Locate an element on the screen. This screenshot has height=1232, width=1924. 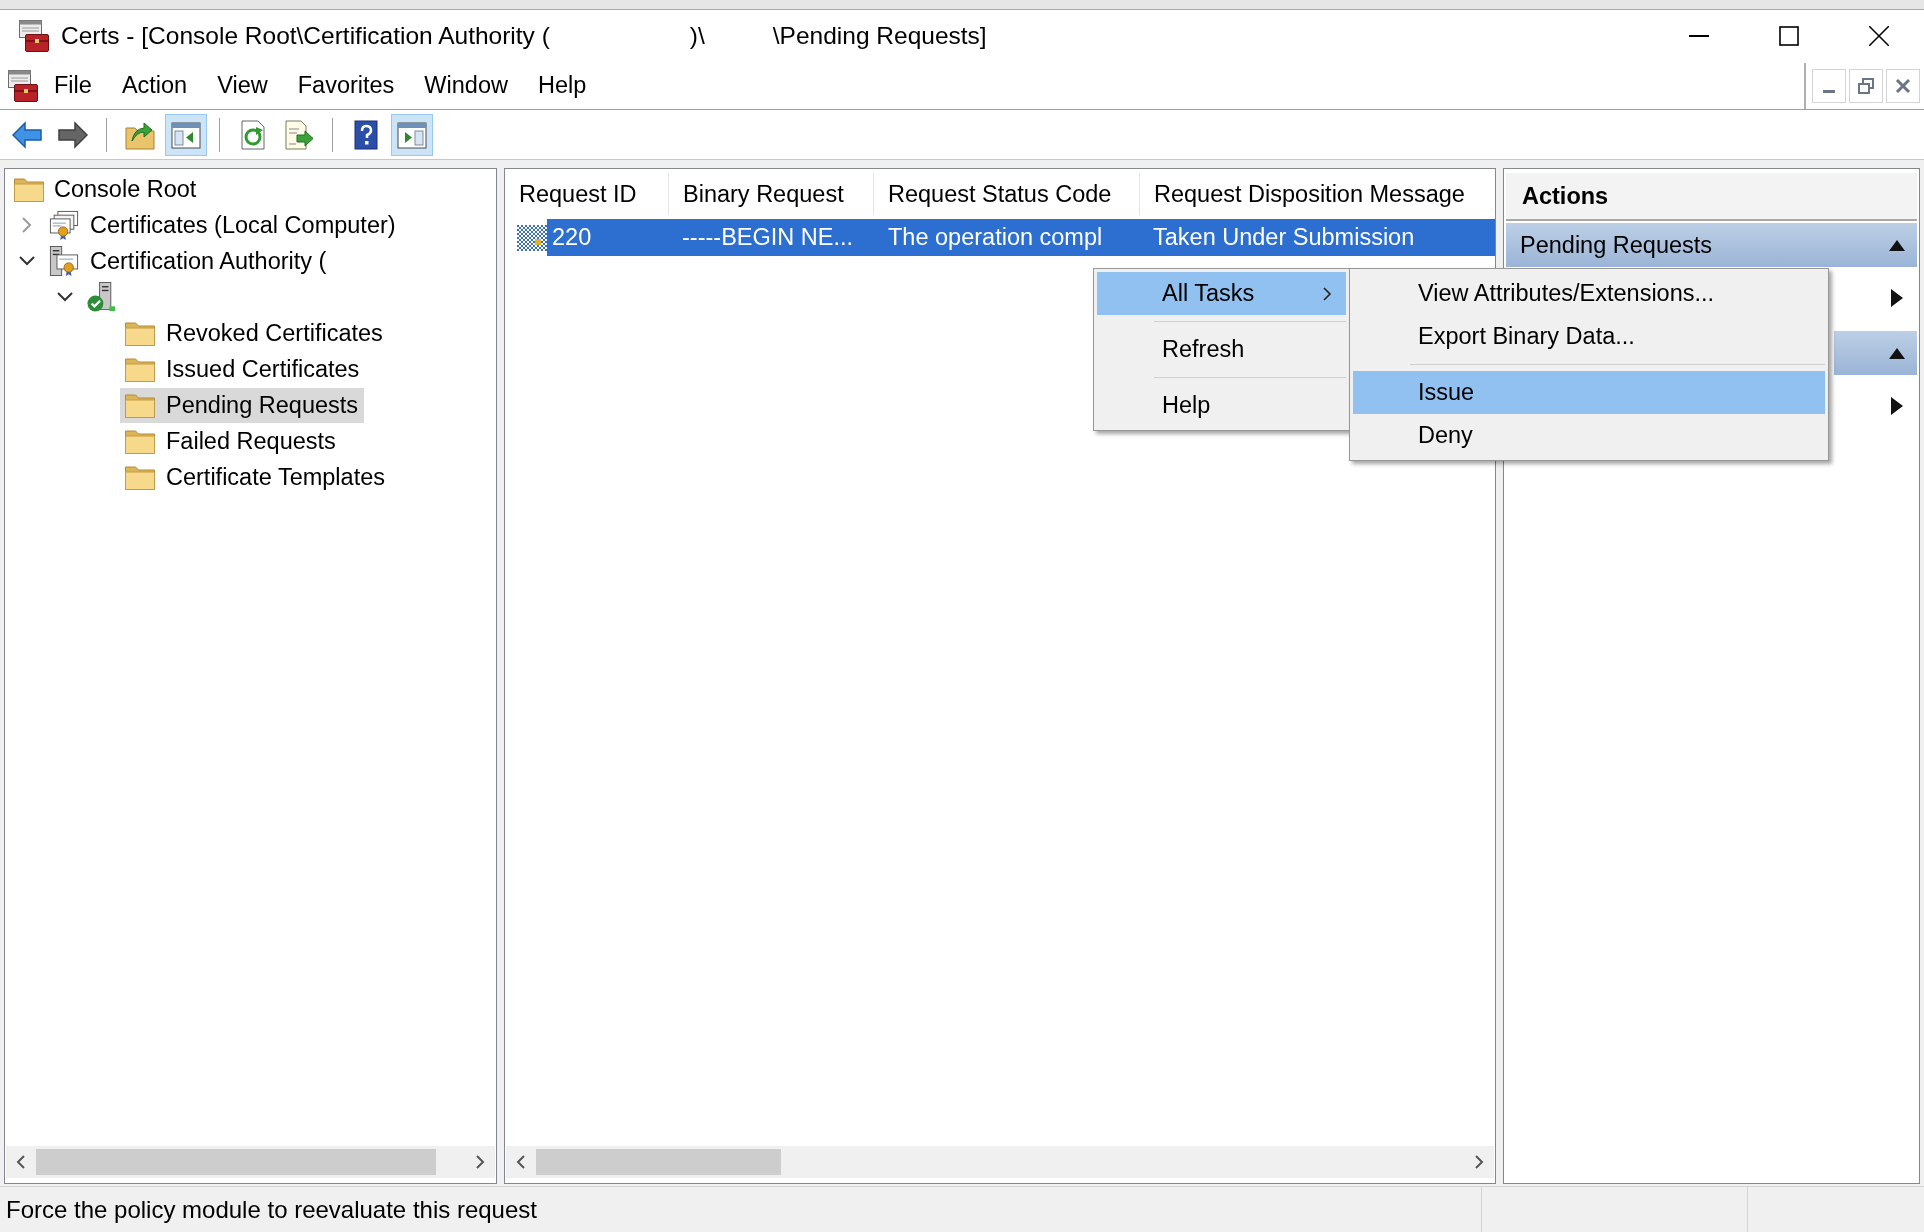
show-hide-tree-button is located at coordinates (186, 134).